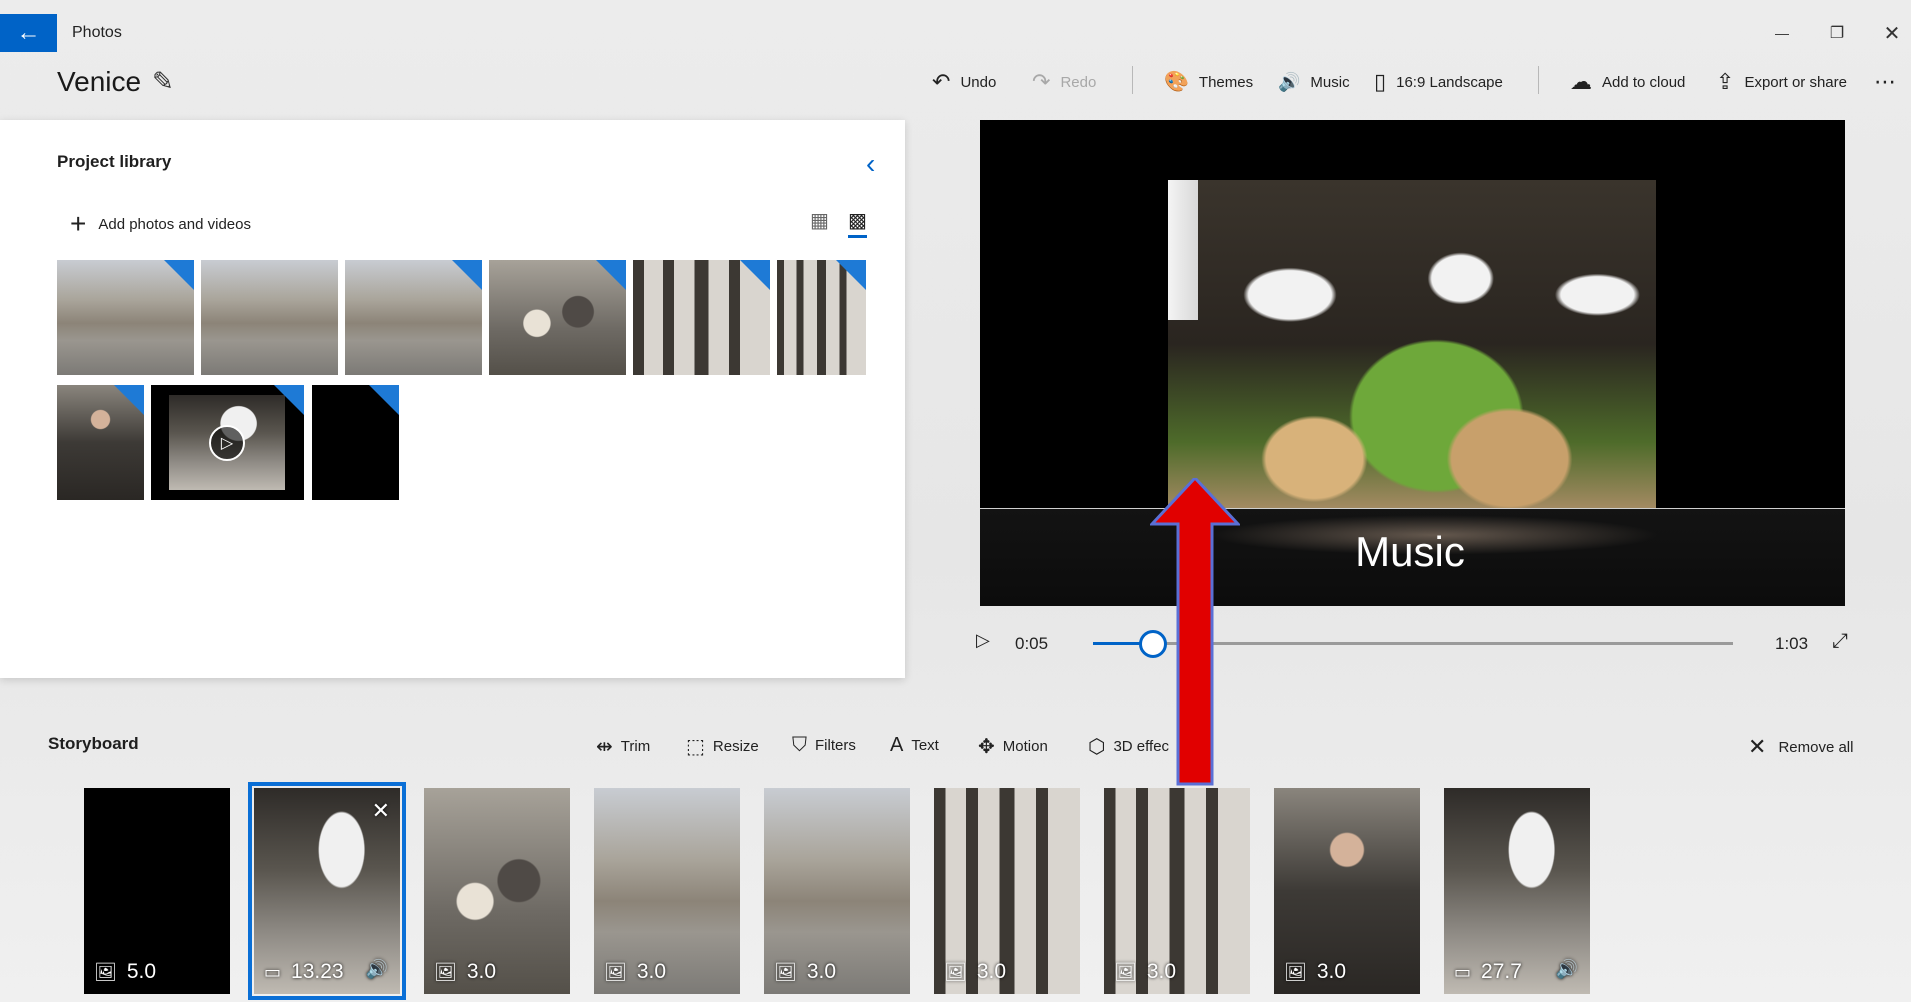  What do you see at coordinates (1412, 344) in the screenshot?
I see `preview-frame-image` at bounding box center [1412, 344].